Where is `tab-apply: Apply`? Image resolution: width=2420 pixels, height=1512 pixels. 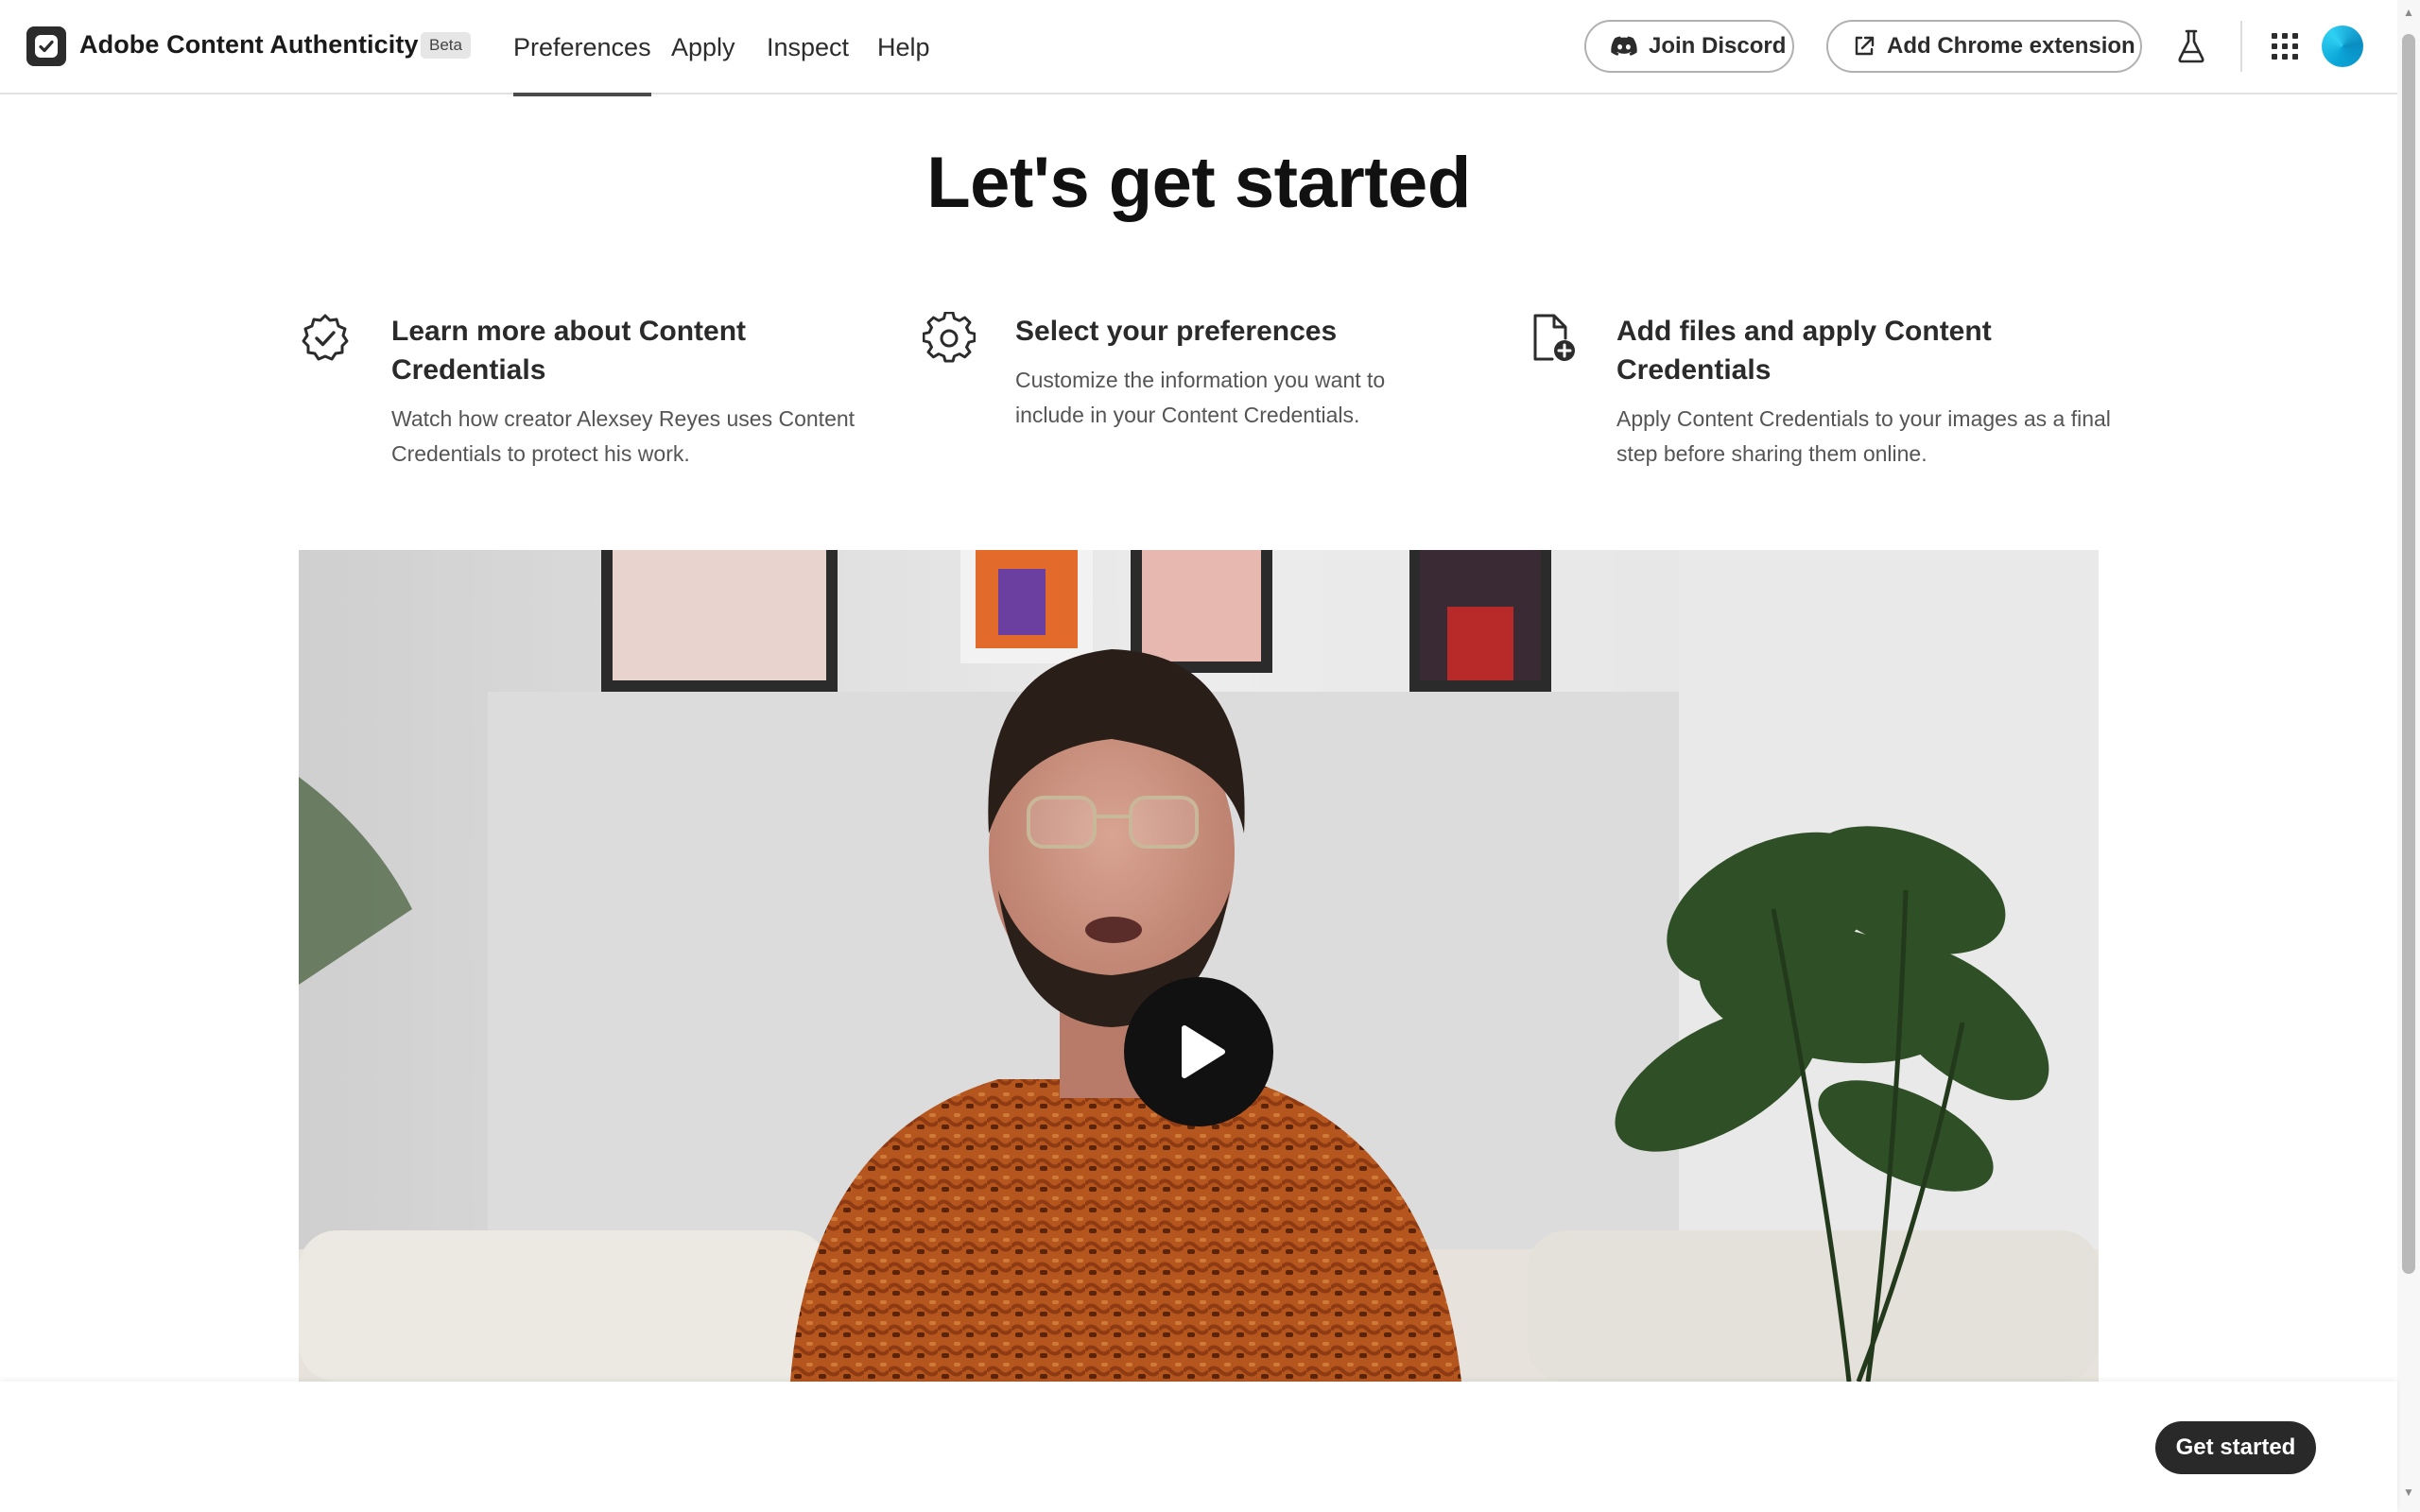 tab-apply: Apply is located at coordinates (703, 47).